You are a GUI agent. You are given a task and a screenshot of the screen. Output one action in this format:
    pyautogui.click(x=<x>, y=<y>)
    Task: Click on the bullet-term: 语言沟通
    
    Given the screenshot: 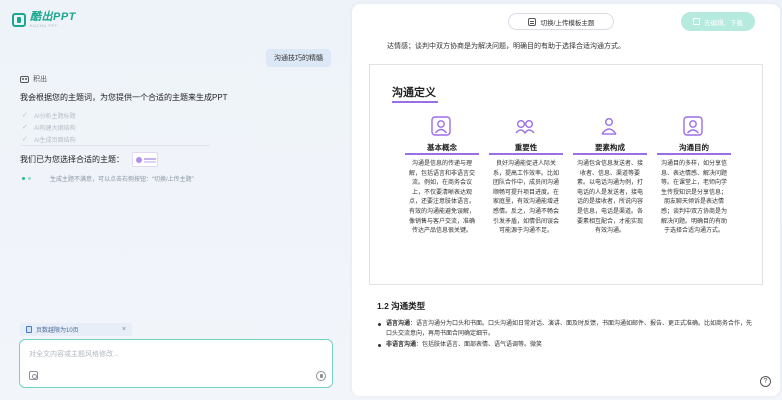 What is the action you would take?
    pyautogui.click(x=398, y=324)
    